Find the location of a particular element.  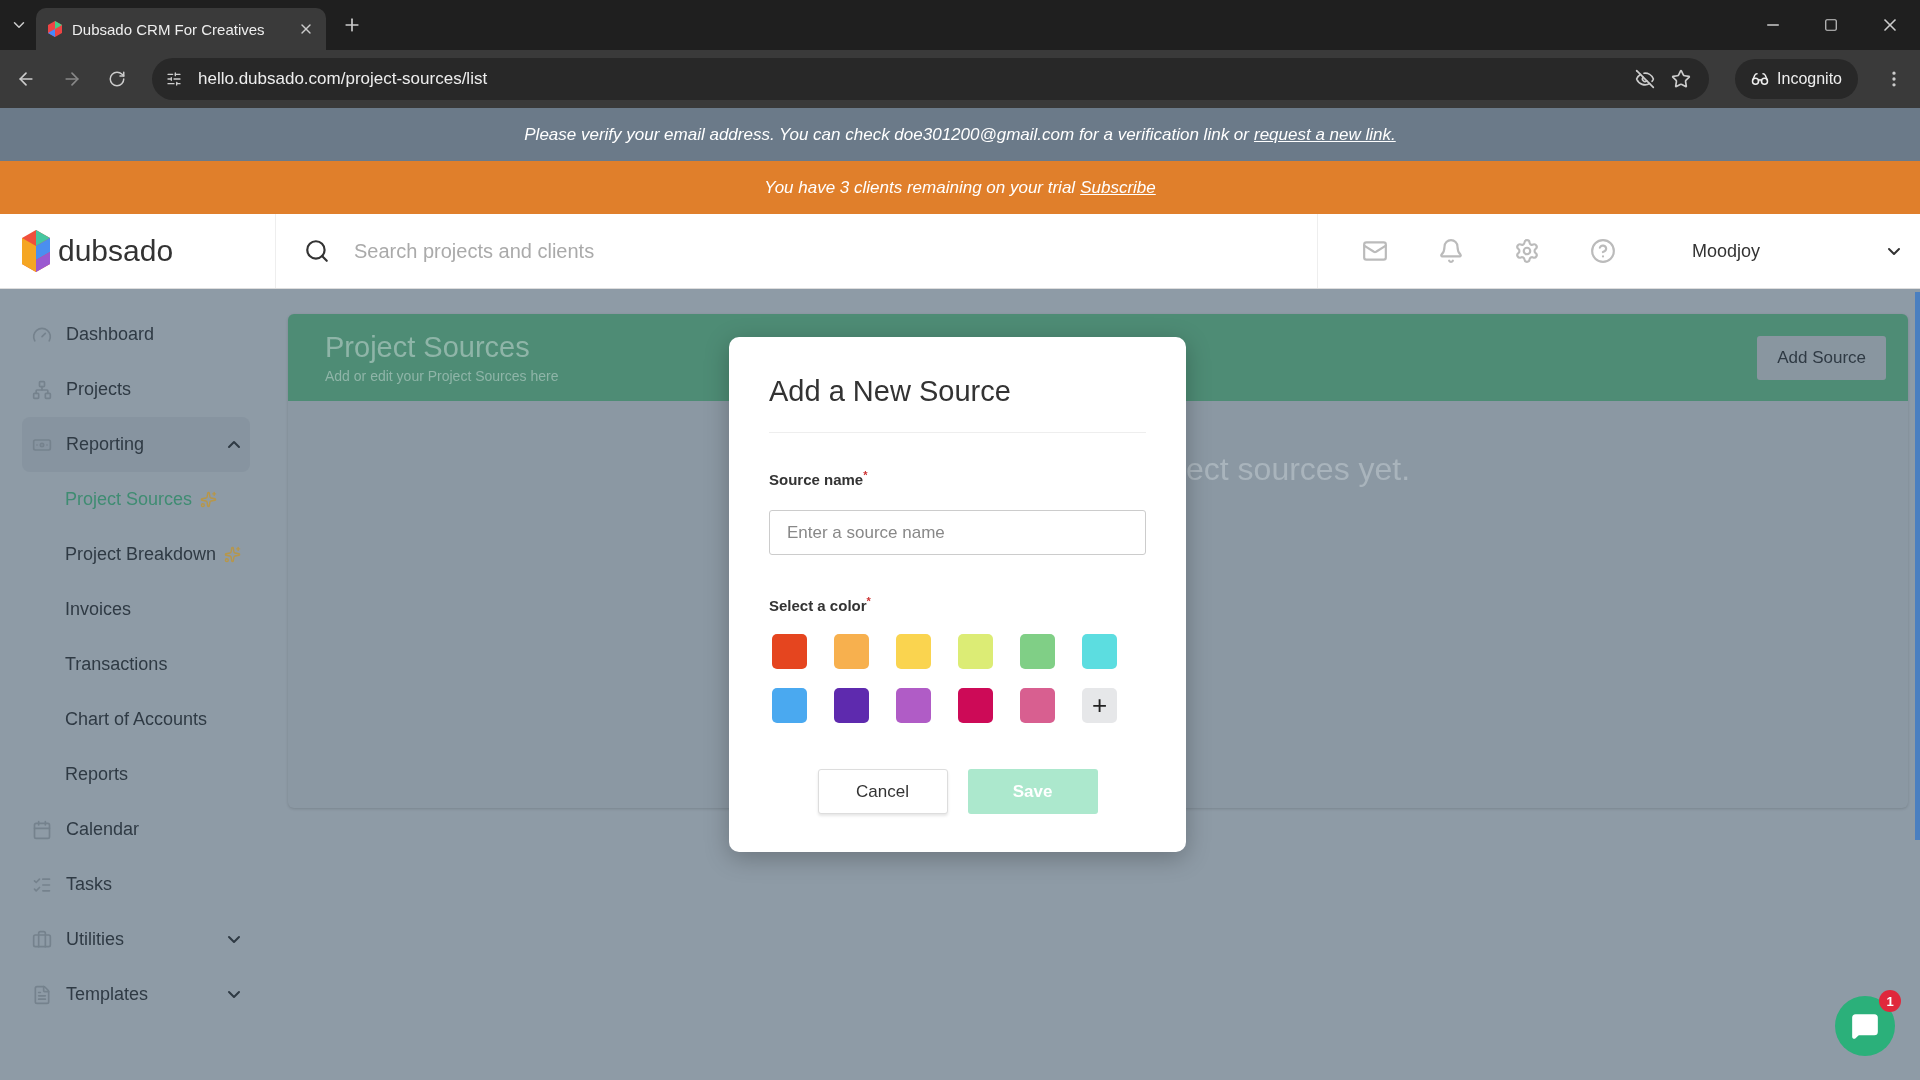

modal-title: Add a New Source is located at coordinates (957, 404).